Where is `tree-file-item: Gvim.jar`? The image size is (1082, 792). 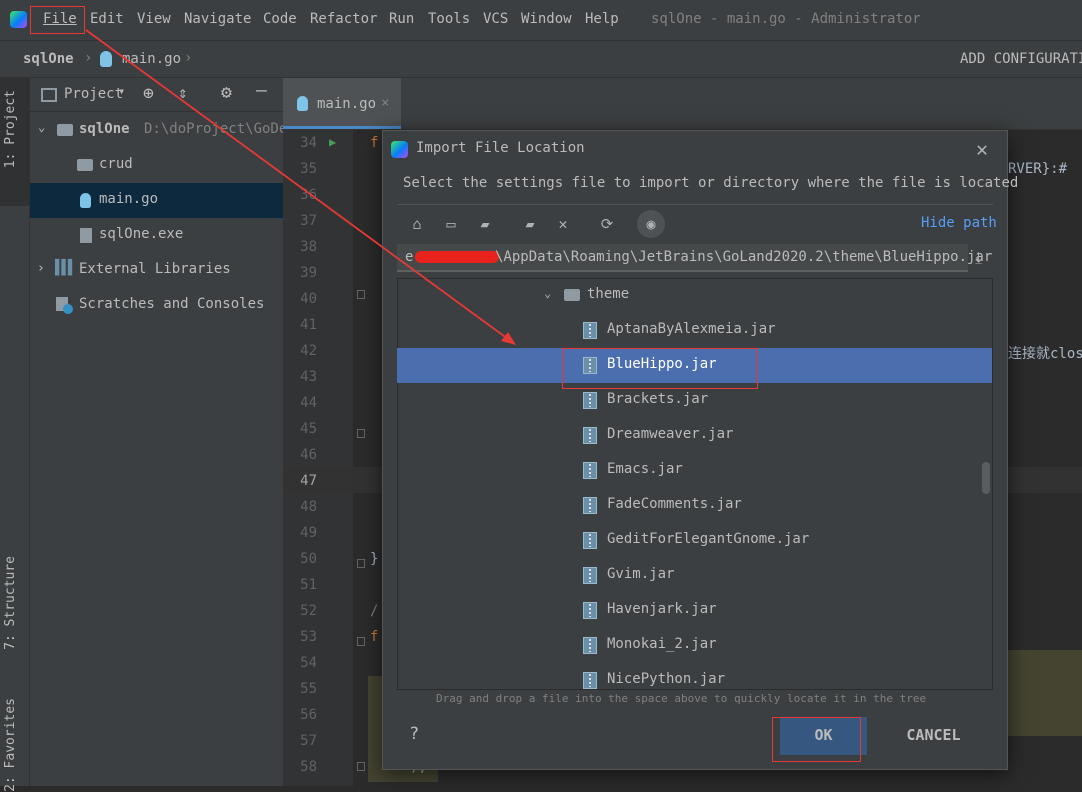
tree-file-item: Gvim.jar is located at coordinates (694, 575).